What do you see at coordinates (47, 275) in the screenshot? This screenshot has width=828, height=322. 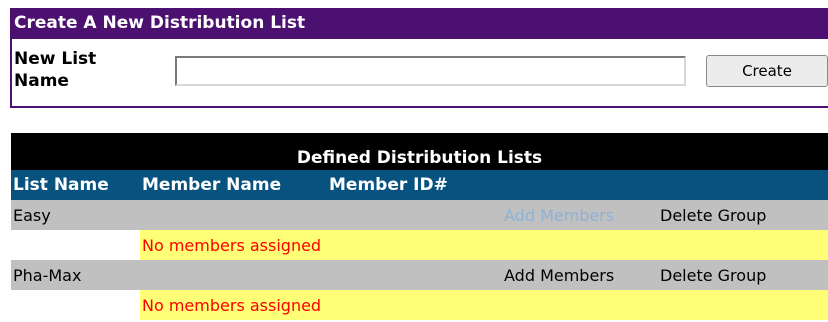 I see `group-name: Pha-Max` at bounding box center [47, 275].